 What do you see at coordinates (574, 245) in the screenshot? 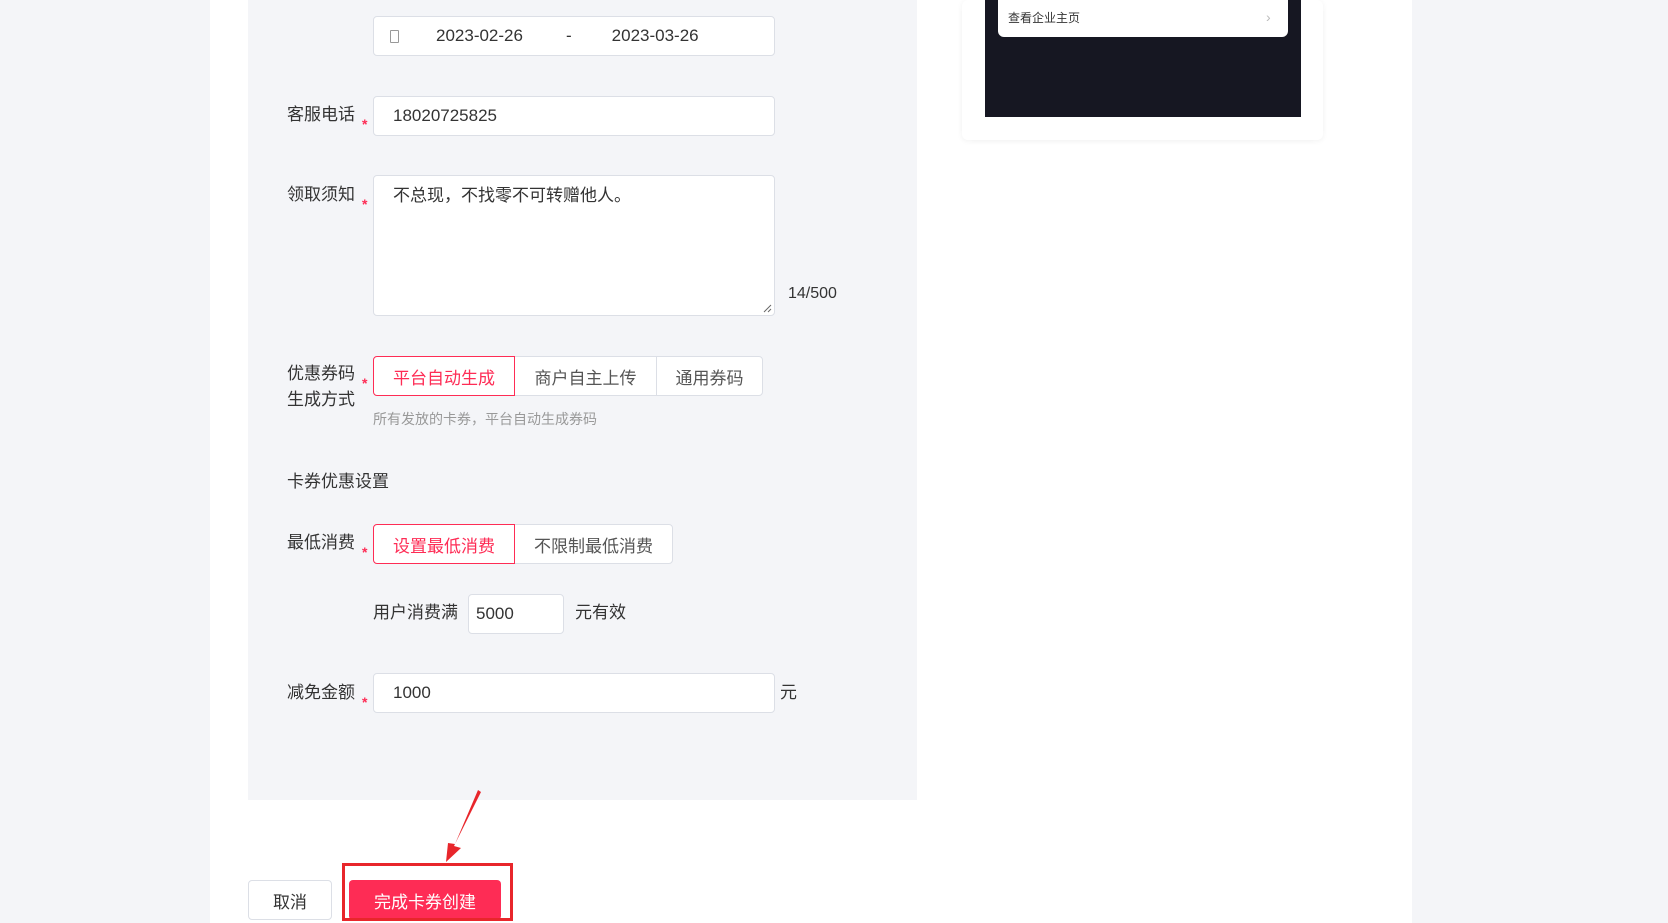
I see `pickup-notice-textarea: 不总现，不找零不可转赠他人。` at bounding box center [574, 245].